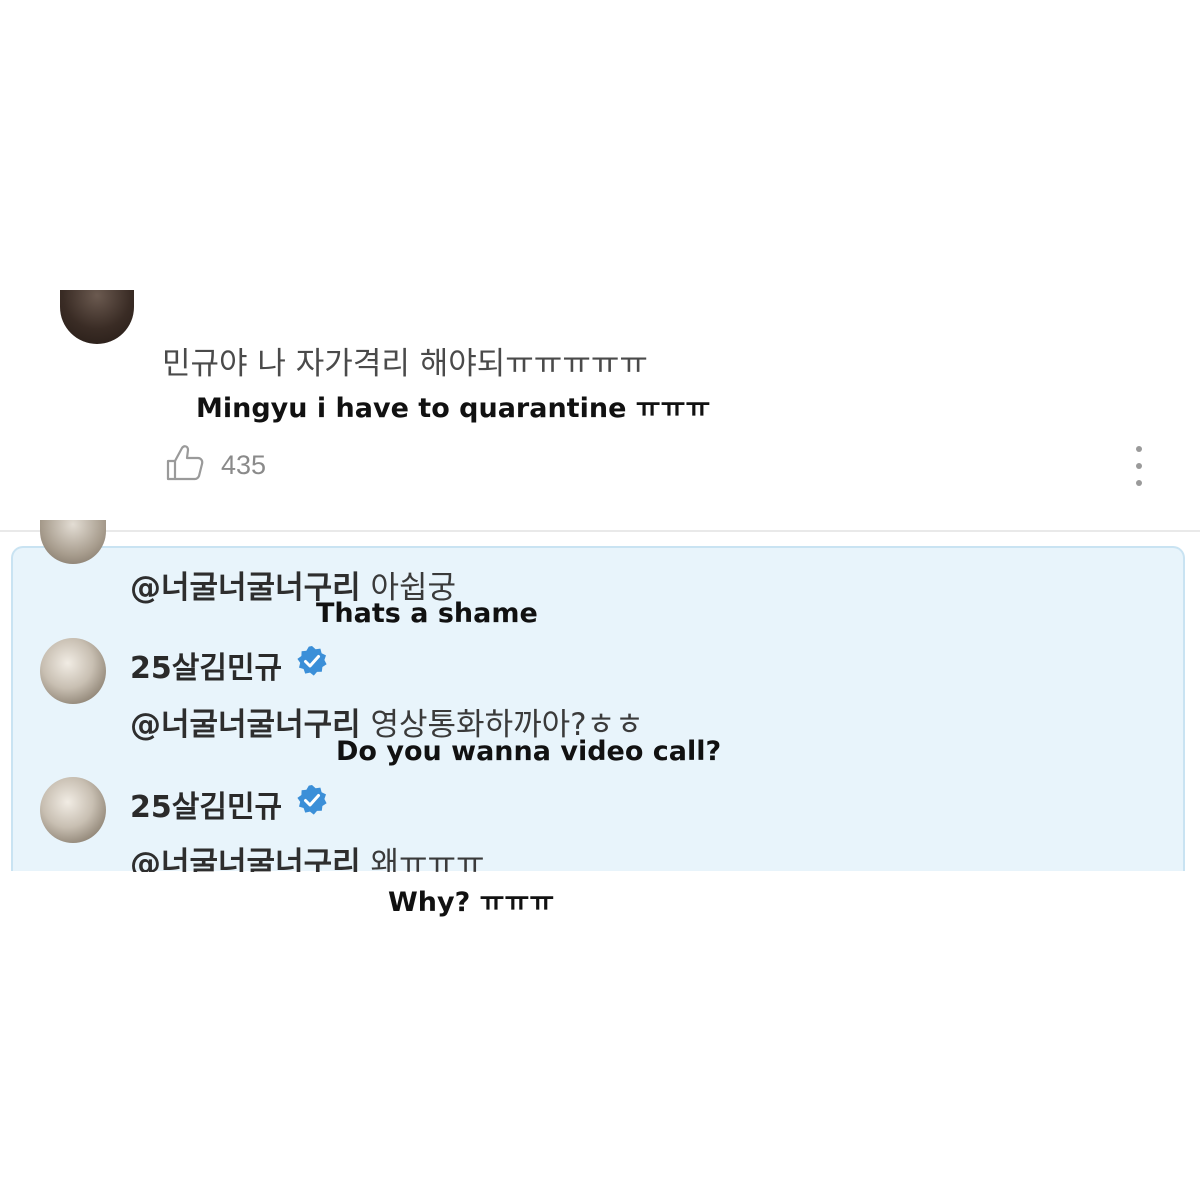  What do you see at coordinates (1139, 466) in the screenshot?
I see `more-vertical-icon` at bounding box center [1139, 466].